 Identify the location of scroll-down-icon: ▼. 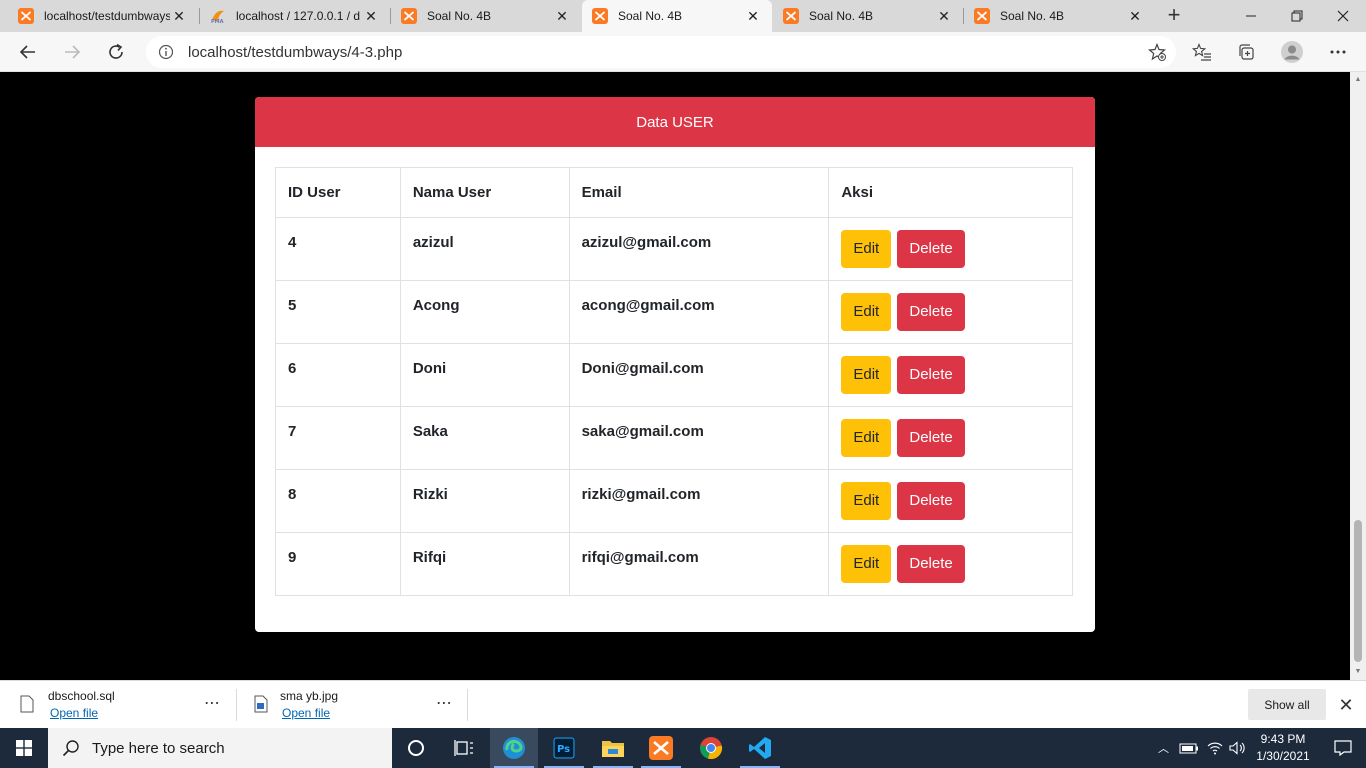
(1358, 672).